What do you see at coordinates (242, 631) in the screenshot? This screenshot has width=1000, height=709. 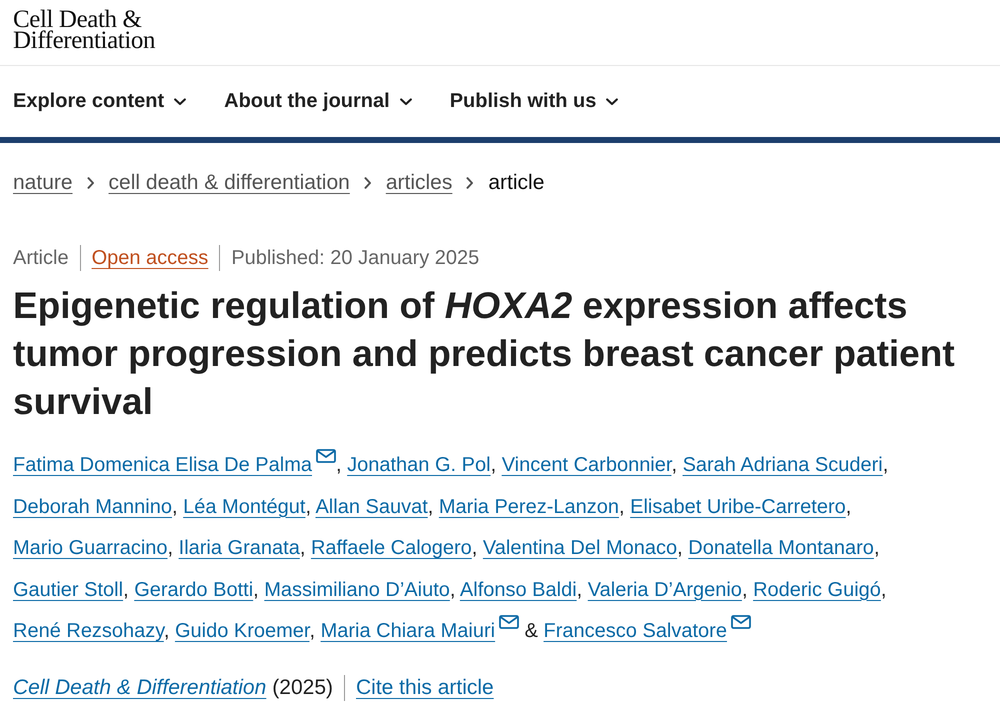 I see `author-link: Guido Kroemer` at bounding box center [242, 631].